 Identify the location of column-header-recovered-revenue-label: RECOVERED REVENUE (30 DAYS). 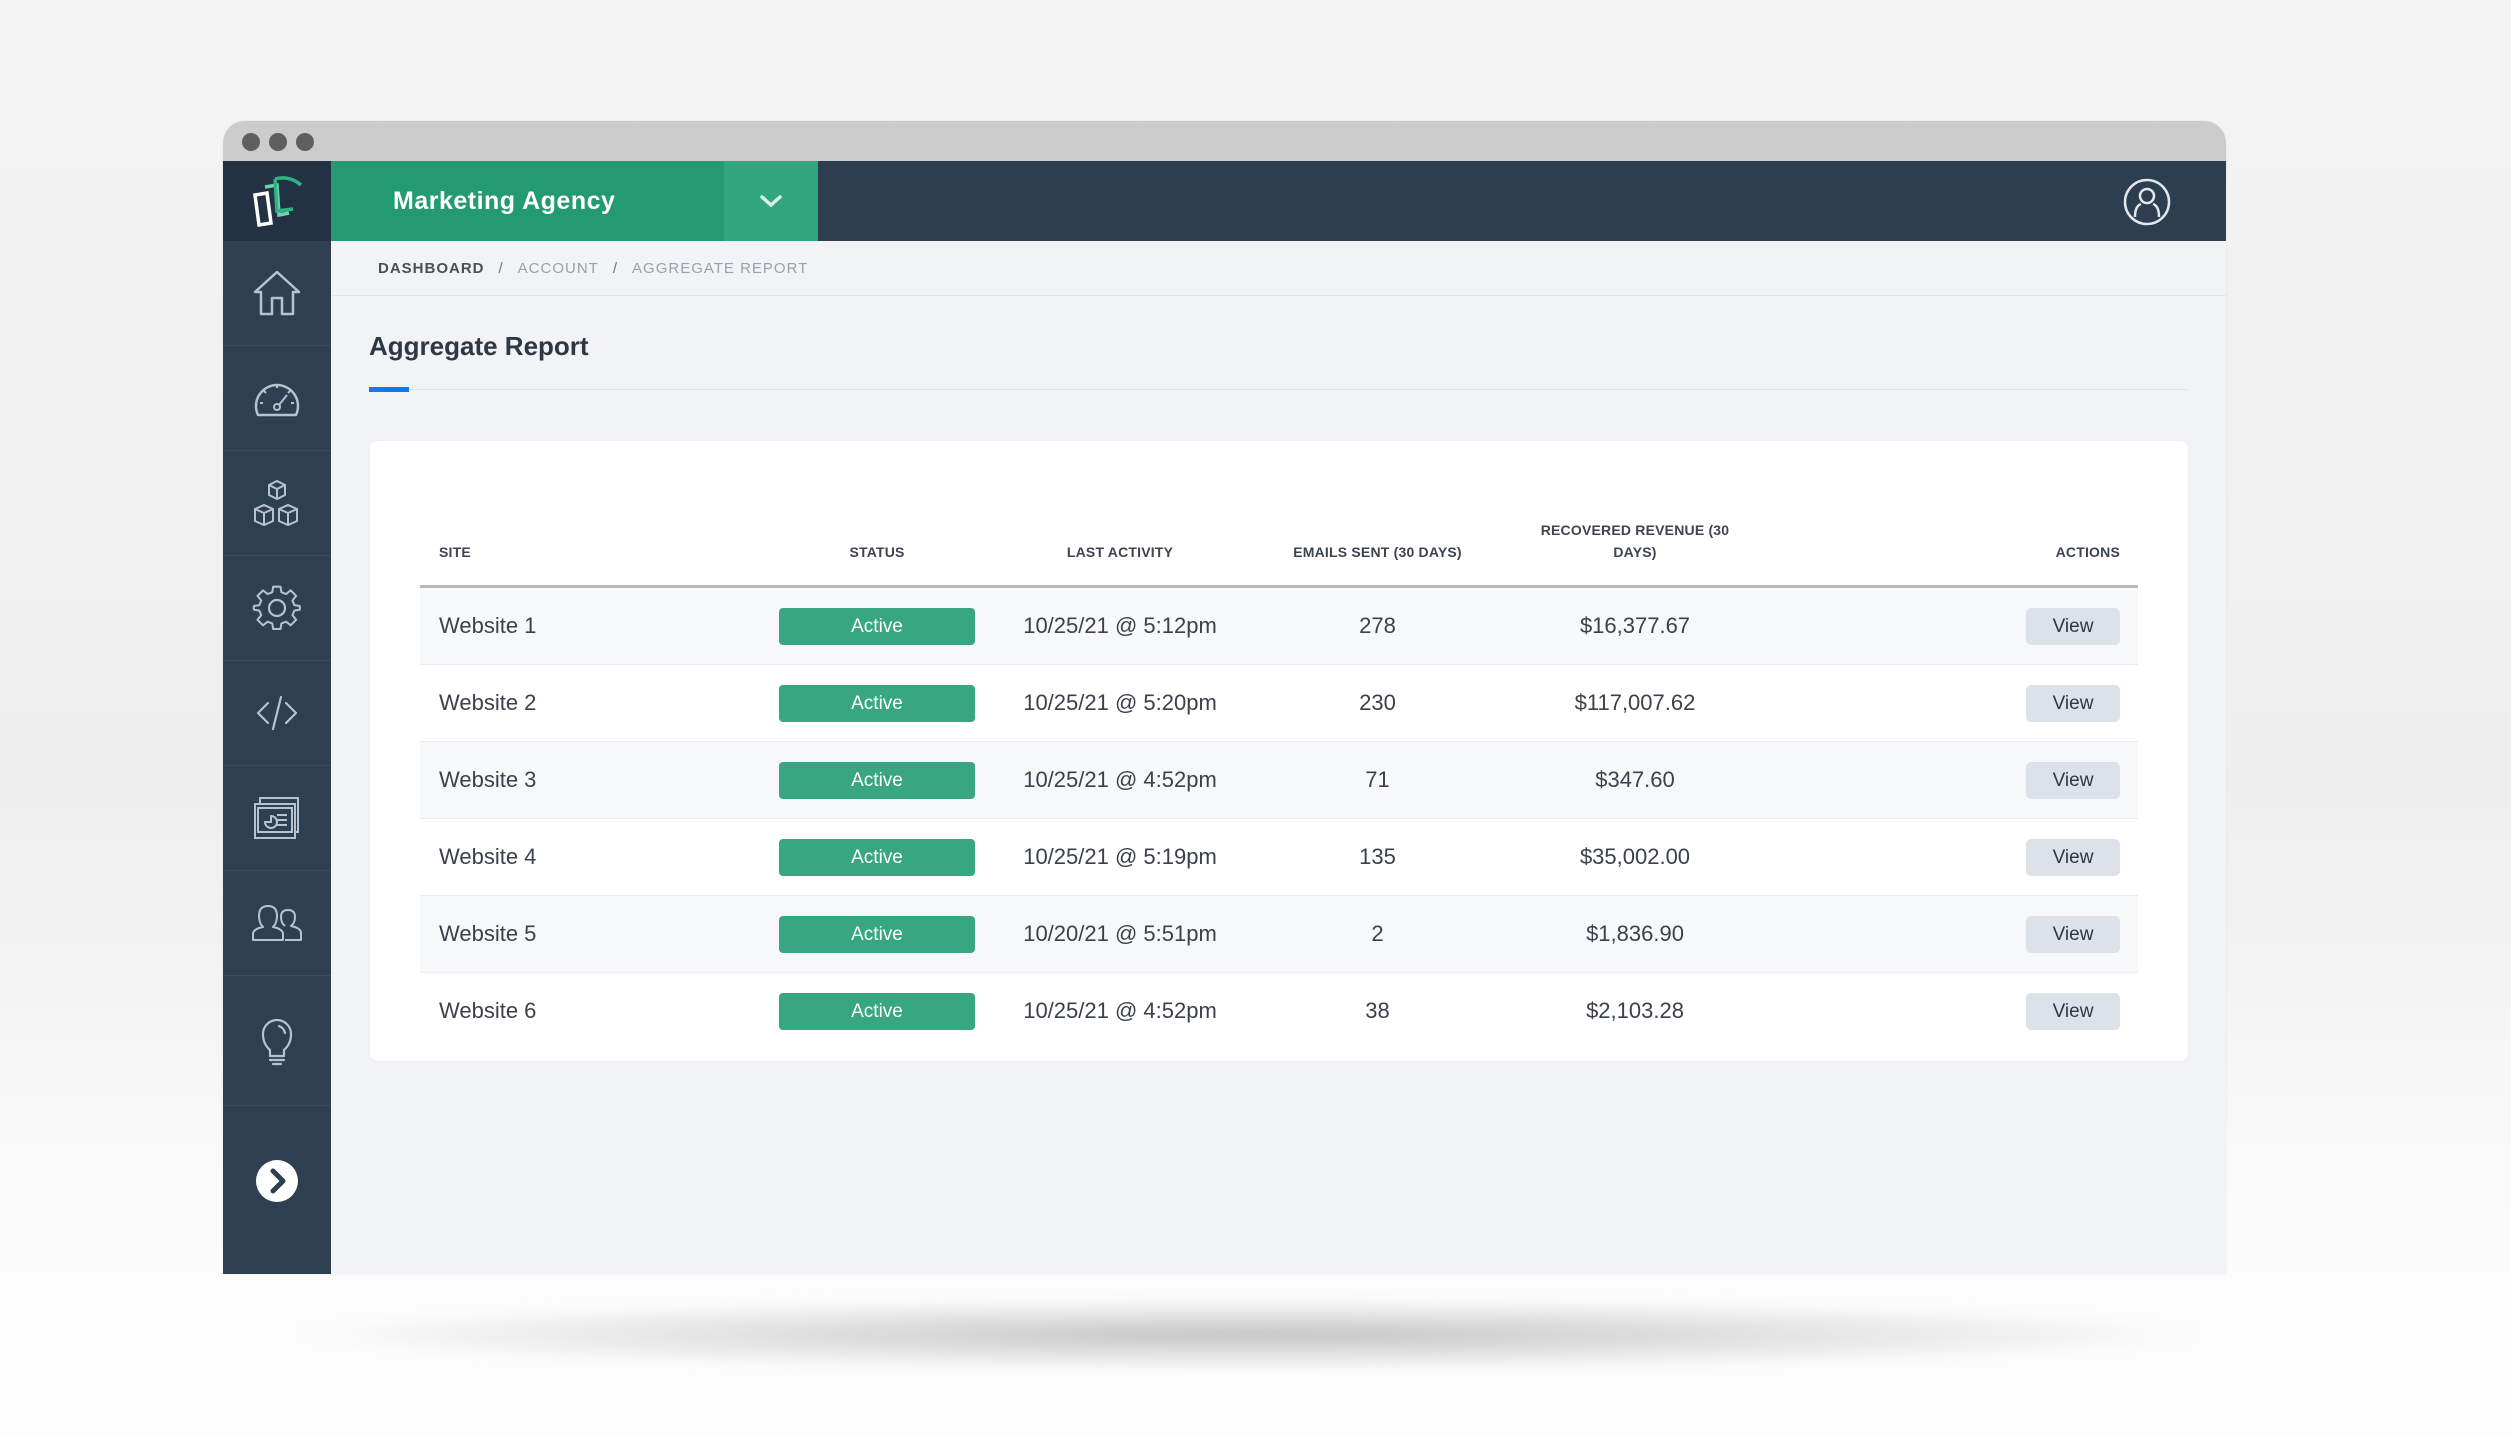
(1635, 541).